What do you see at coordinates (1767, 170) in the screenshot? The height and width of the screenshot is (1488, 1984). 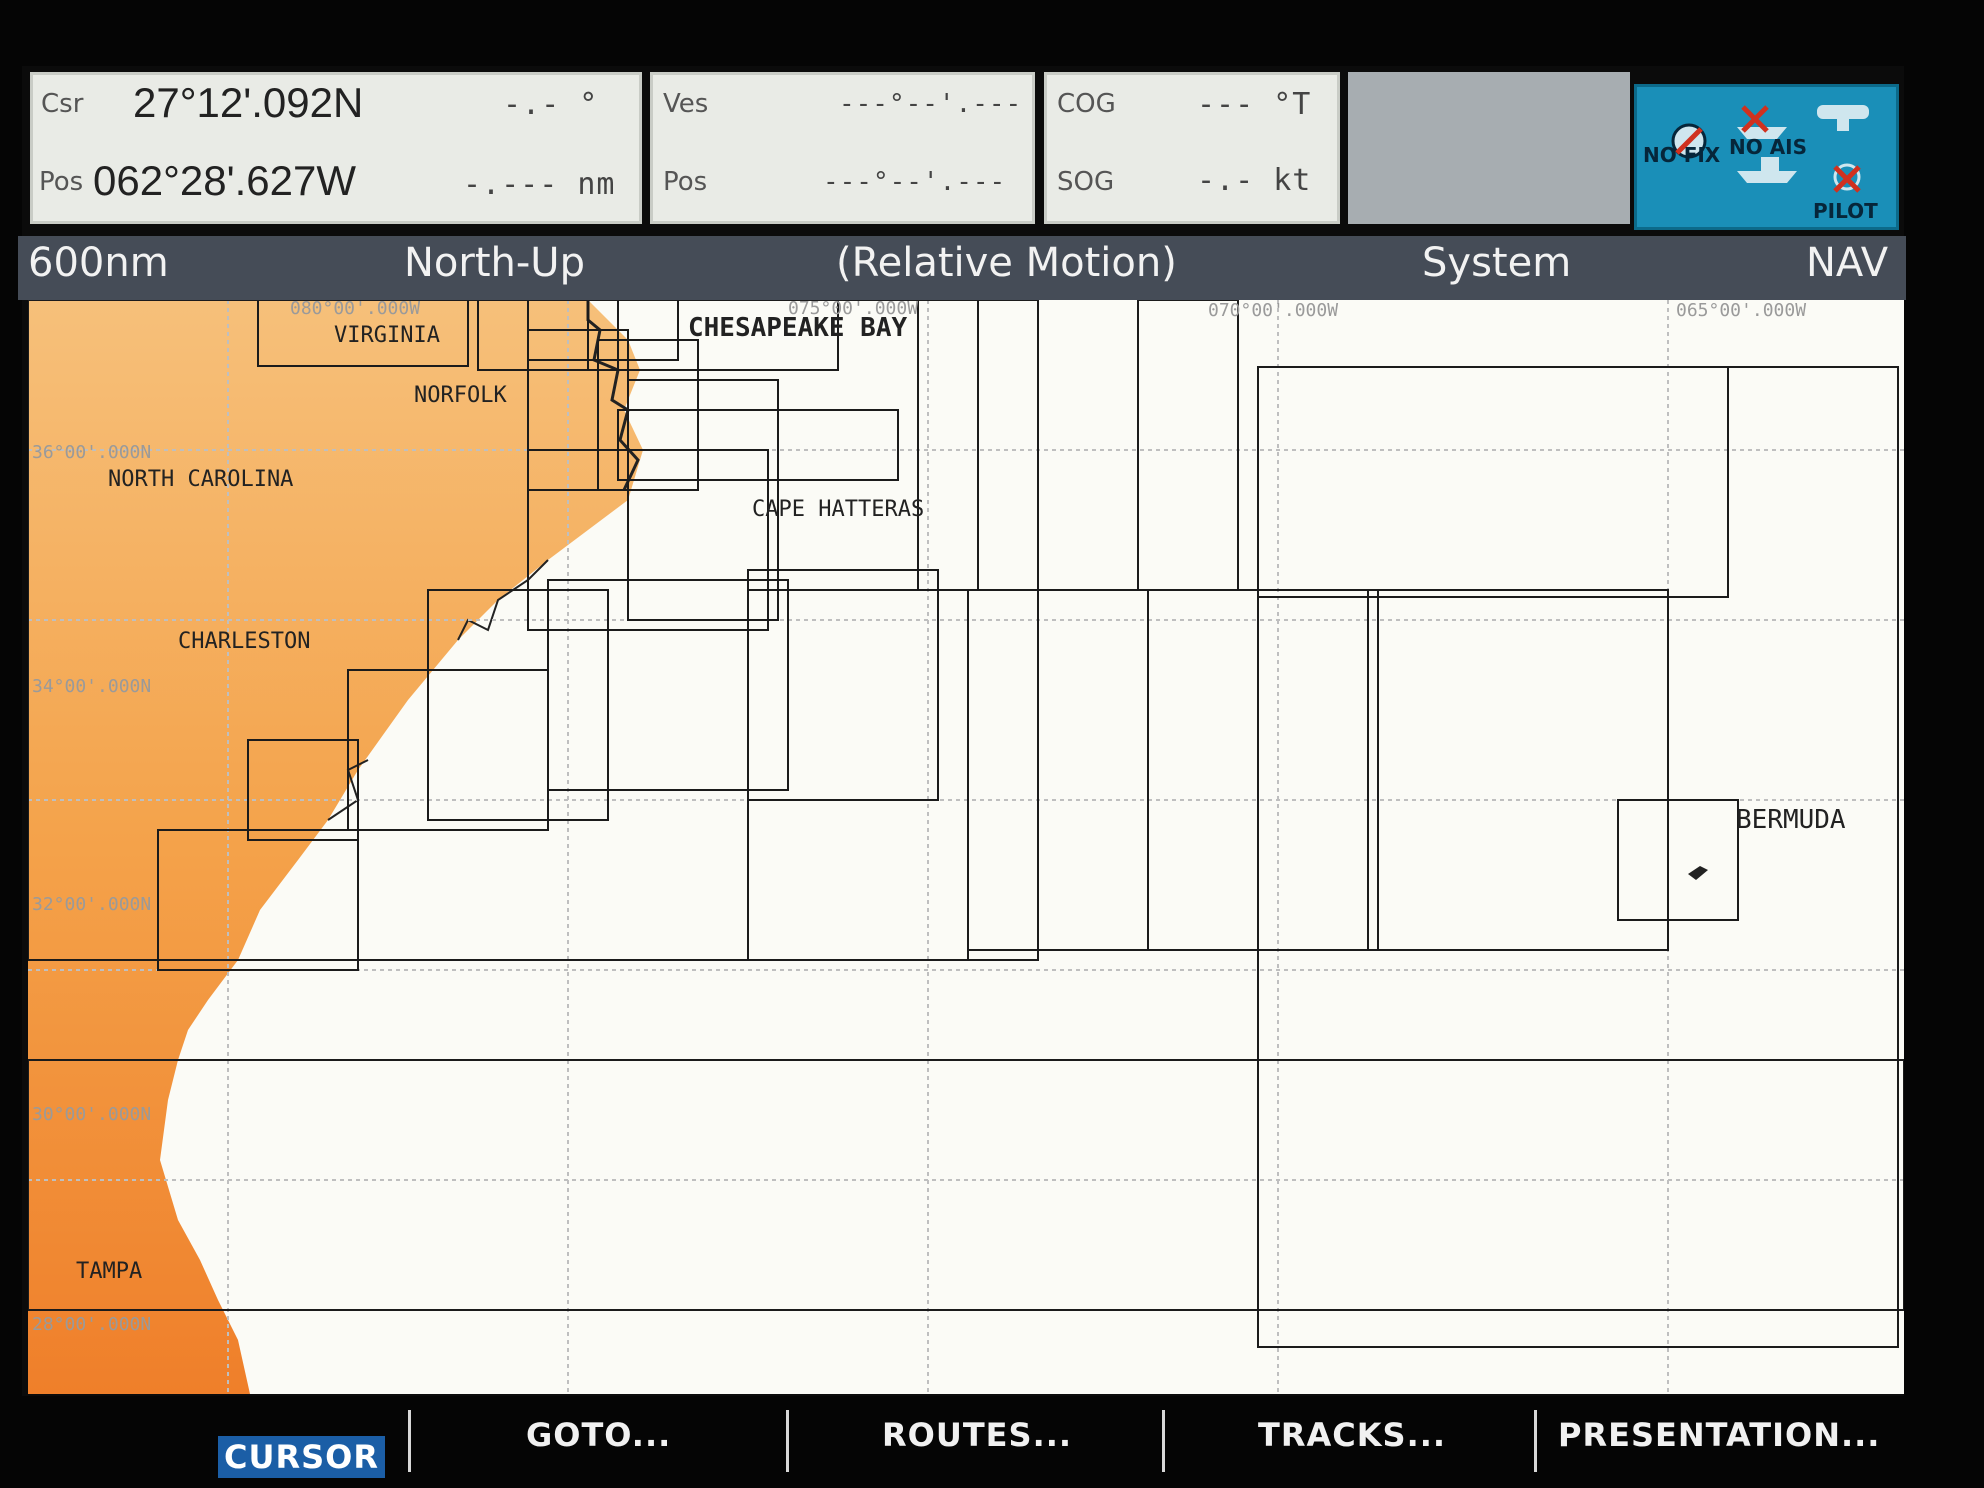 I see `boat-icon` at bounding box center [1767, 170].